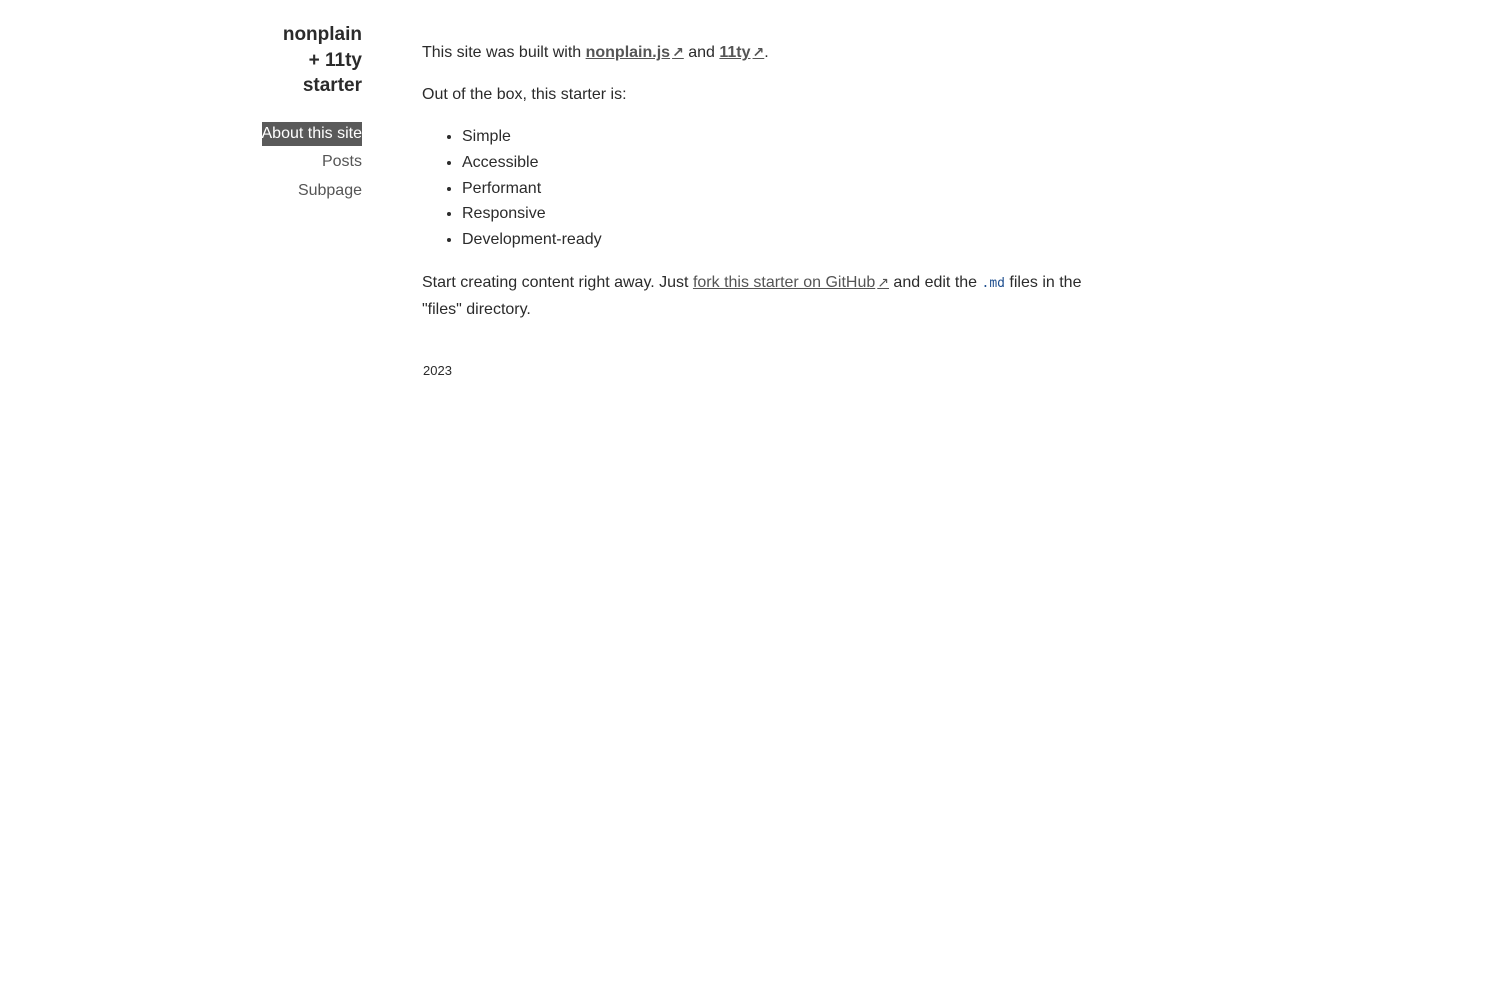 The width and height of the screenshot is (1500, 1000). I want to click on cta-text: and edit the, so click(935, 282).